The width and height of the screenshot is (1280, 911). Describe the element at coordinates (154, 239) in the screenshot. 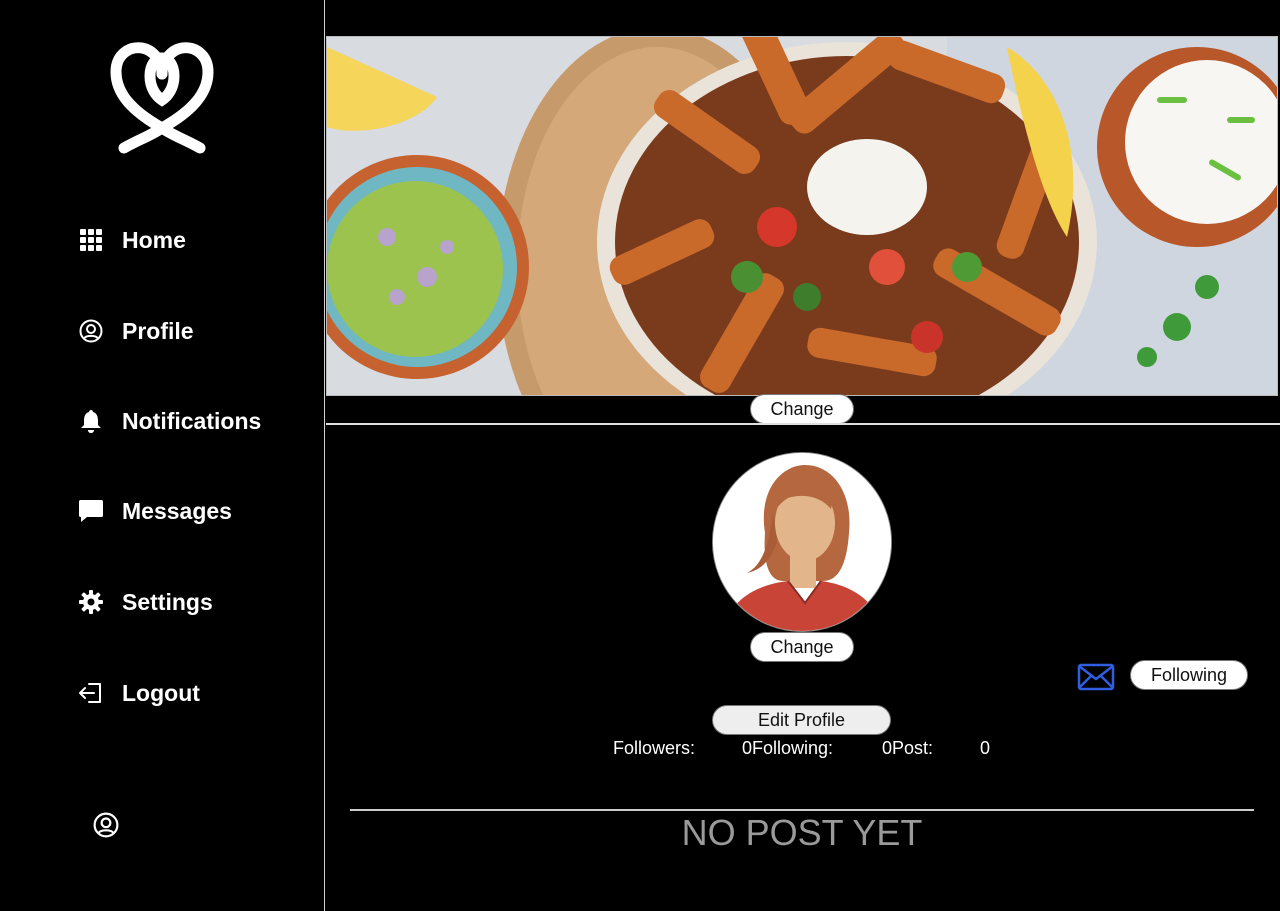

I see `sidebar-item-label: Home` at that location.